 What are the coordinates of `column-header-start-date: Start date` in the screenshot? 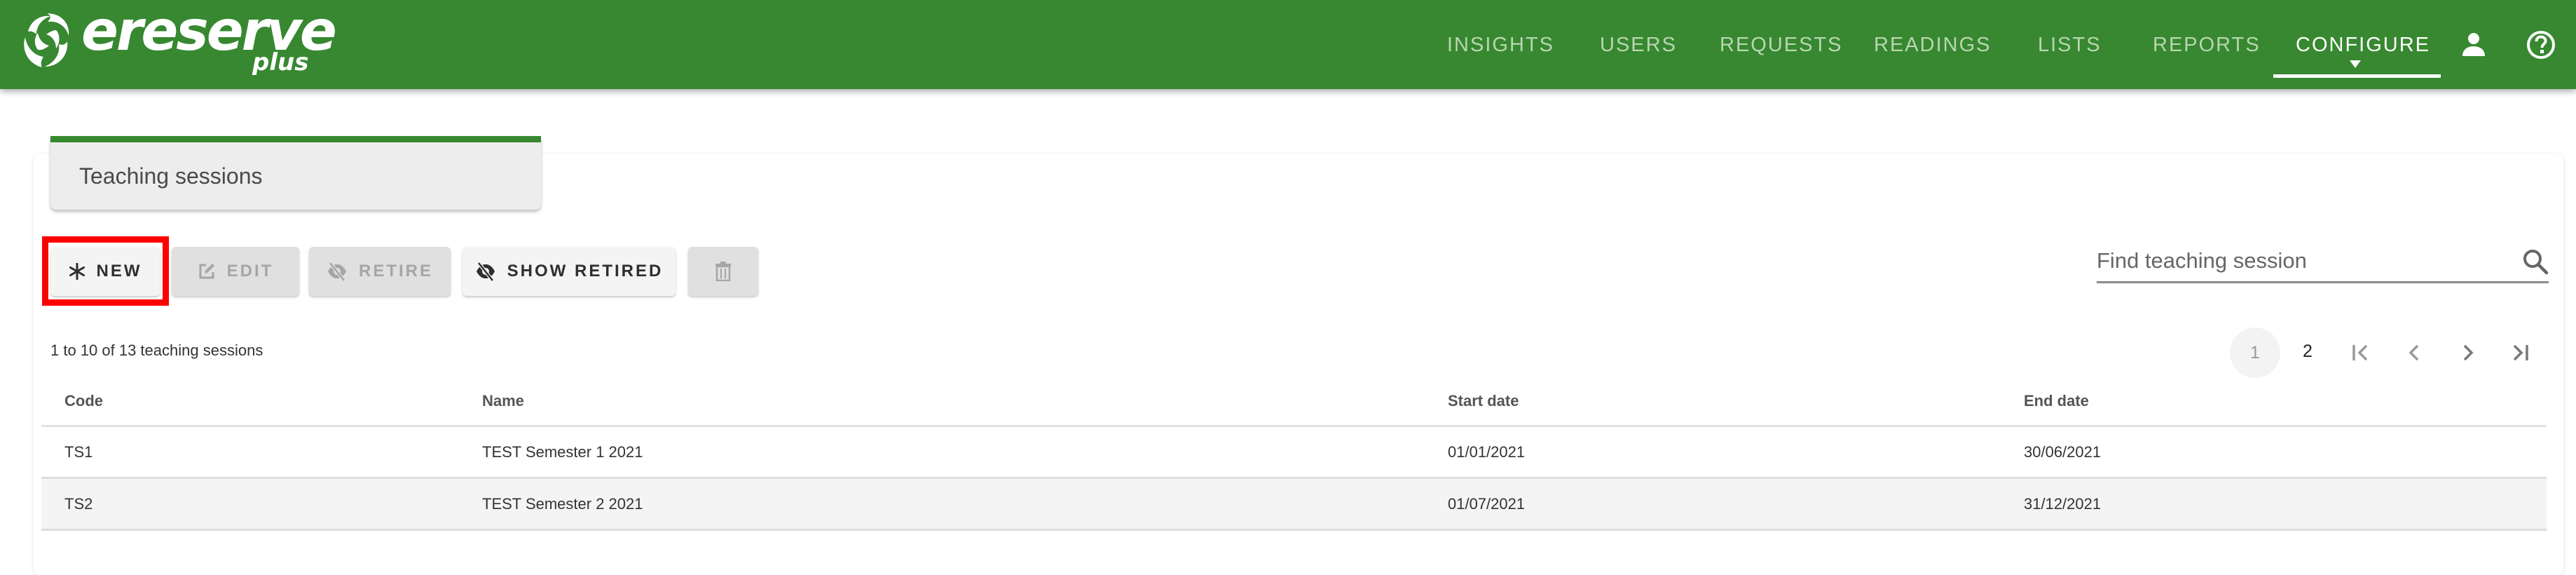 It's located at (1484, 401).